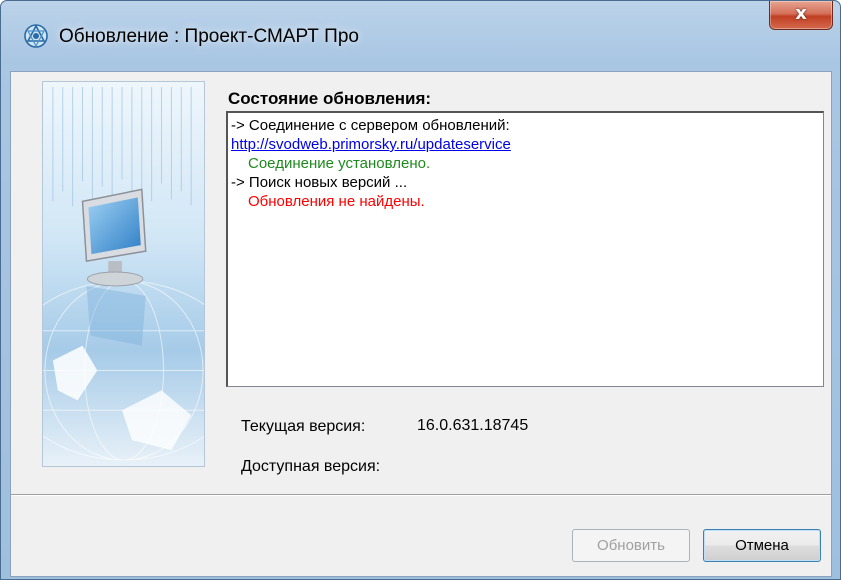  I want to click on update-status-heading: Состояние обновления:, so click(330, 98).